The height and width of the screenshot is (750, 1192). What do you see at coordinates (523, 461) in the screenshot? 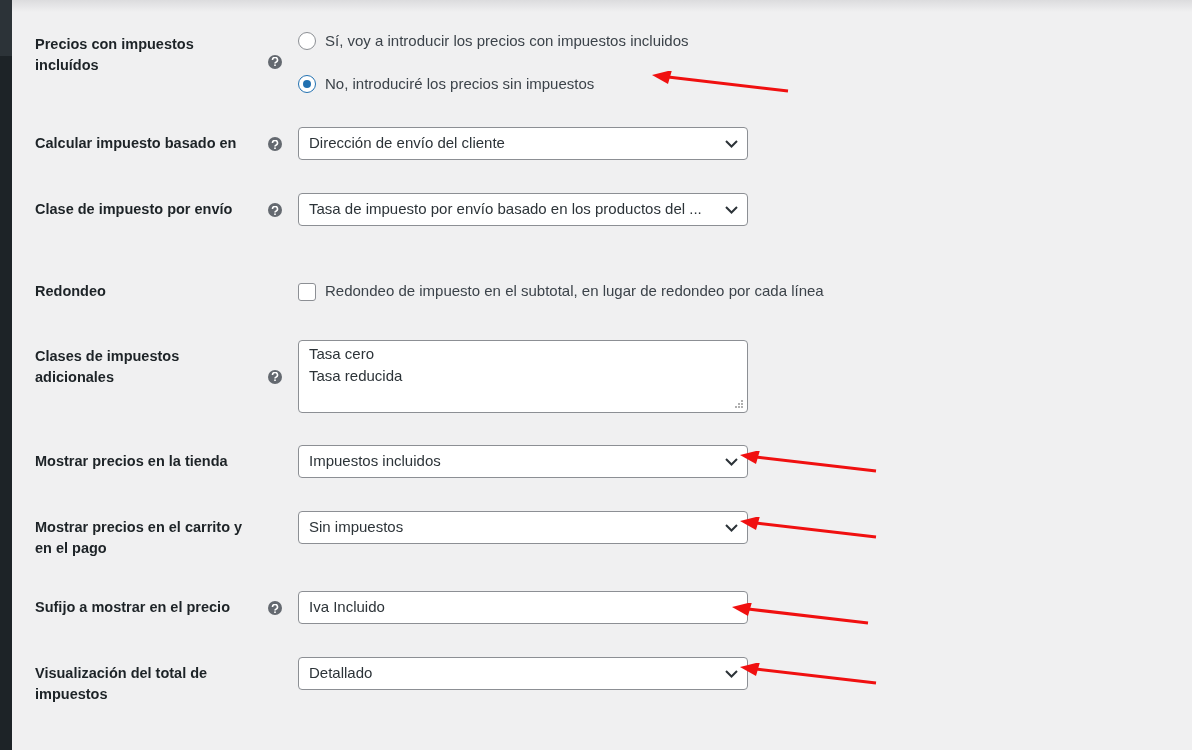
I see `select-dropdown: Impuestos incluidos` at bounding box center [523, 461].